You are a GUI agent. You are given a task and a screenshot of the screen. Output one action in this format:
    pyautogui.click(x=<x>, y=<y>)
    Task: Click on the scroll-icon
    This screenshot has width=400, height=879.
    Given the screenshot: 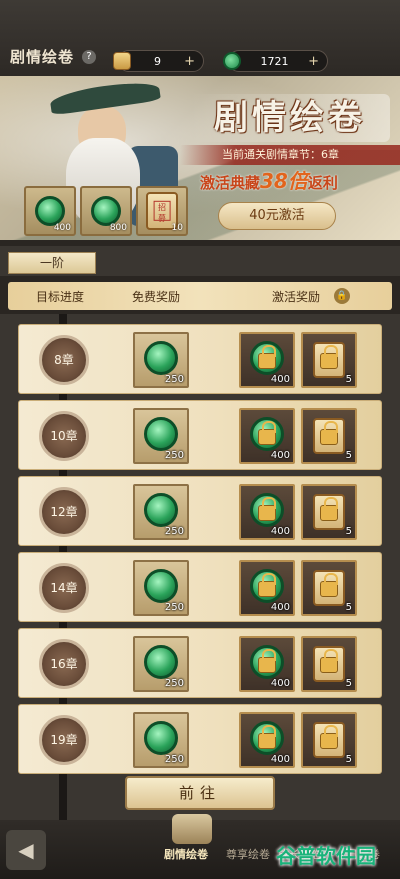 What is the action you would take?
    pyautogui.click(x=122, y=61)
    